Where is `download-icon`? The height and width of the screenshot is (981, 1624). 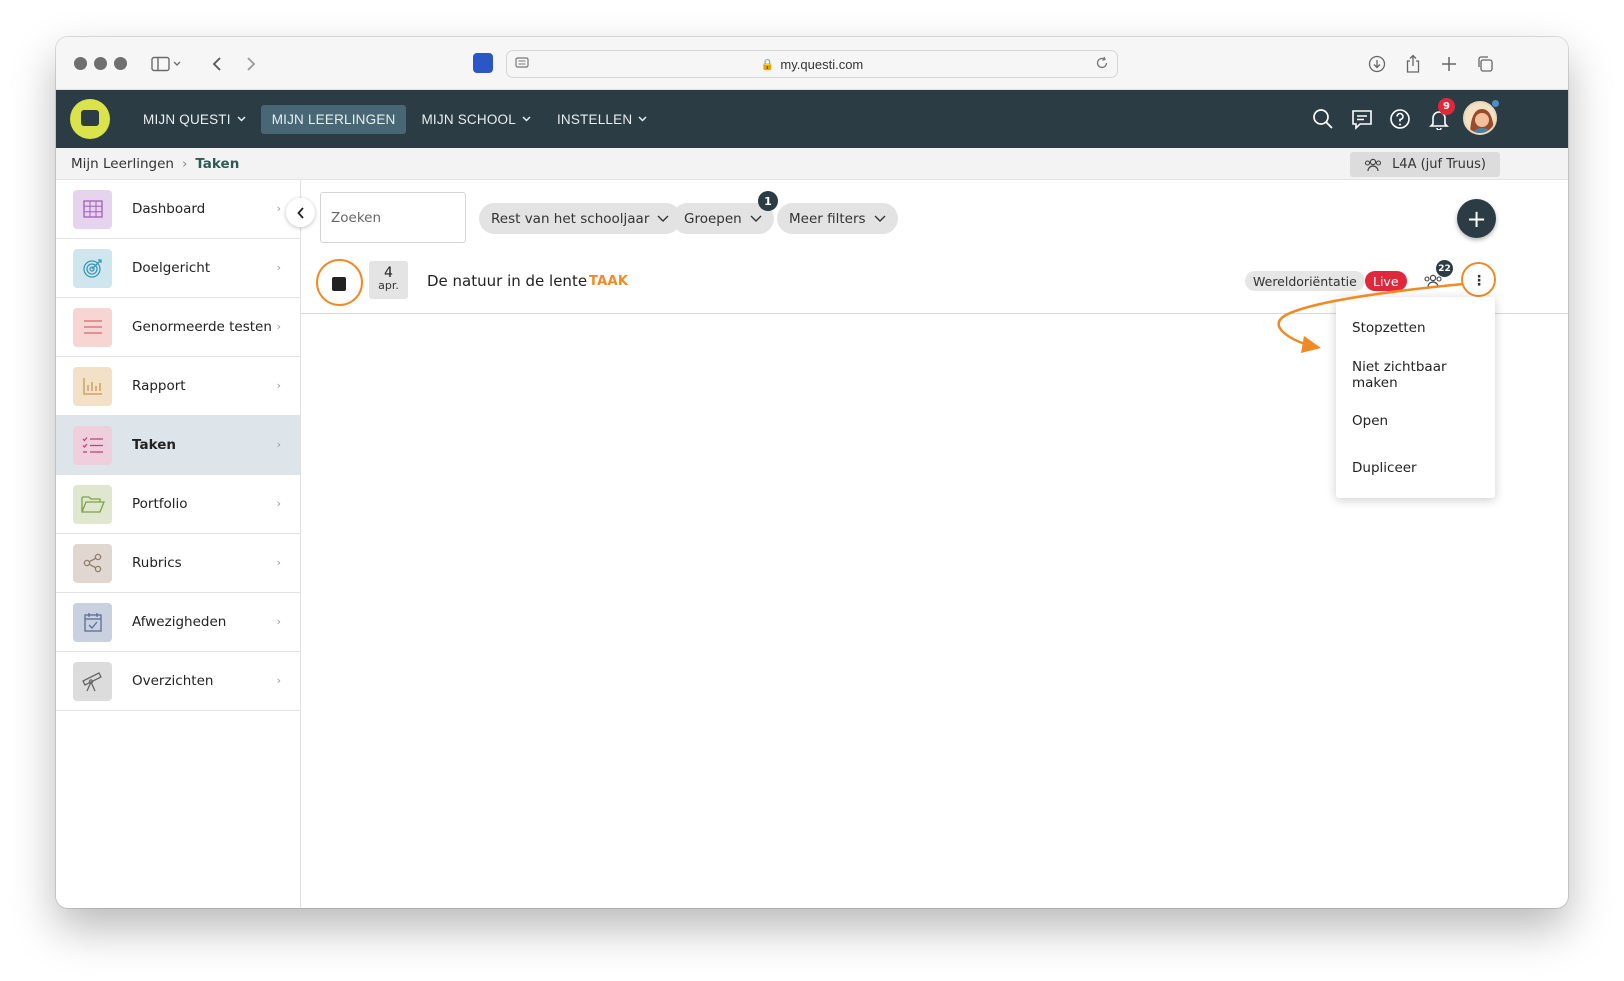
download-icon is located at coordinates (1377, 64).